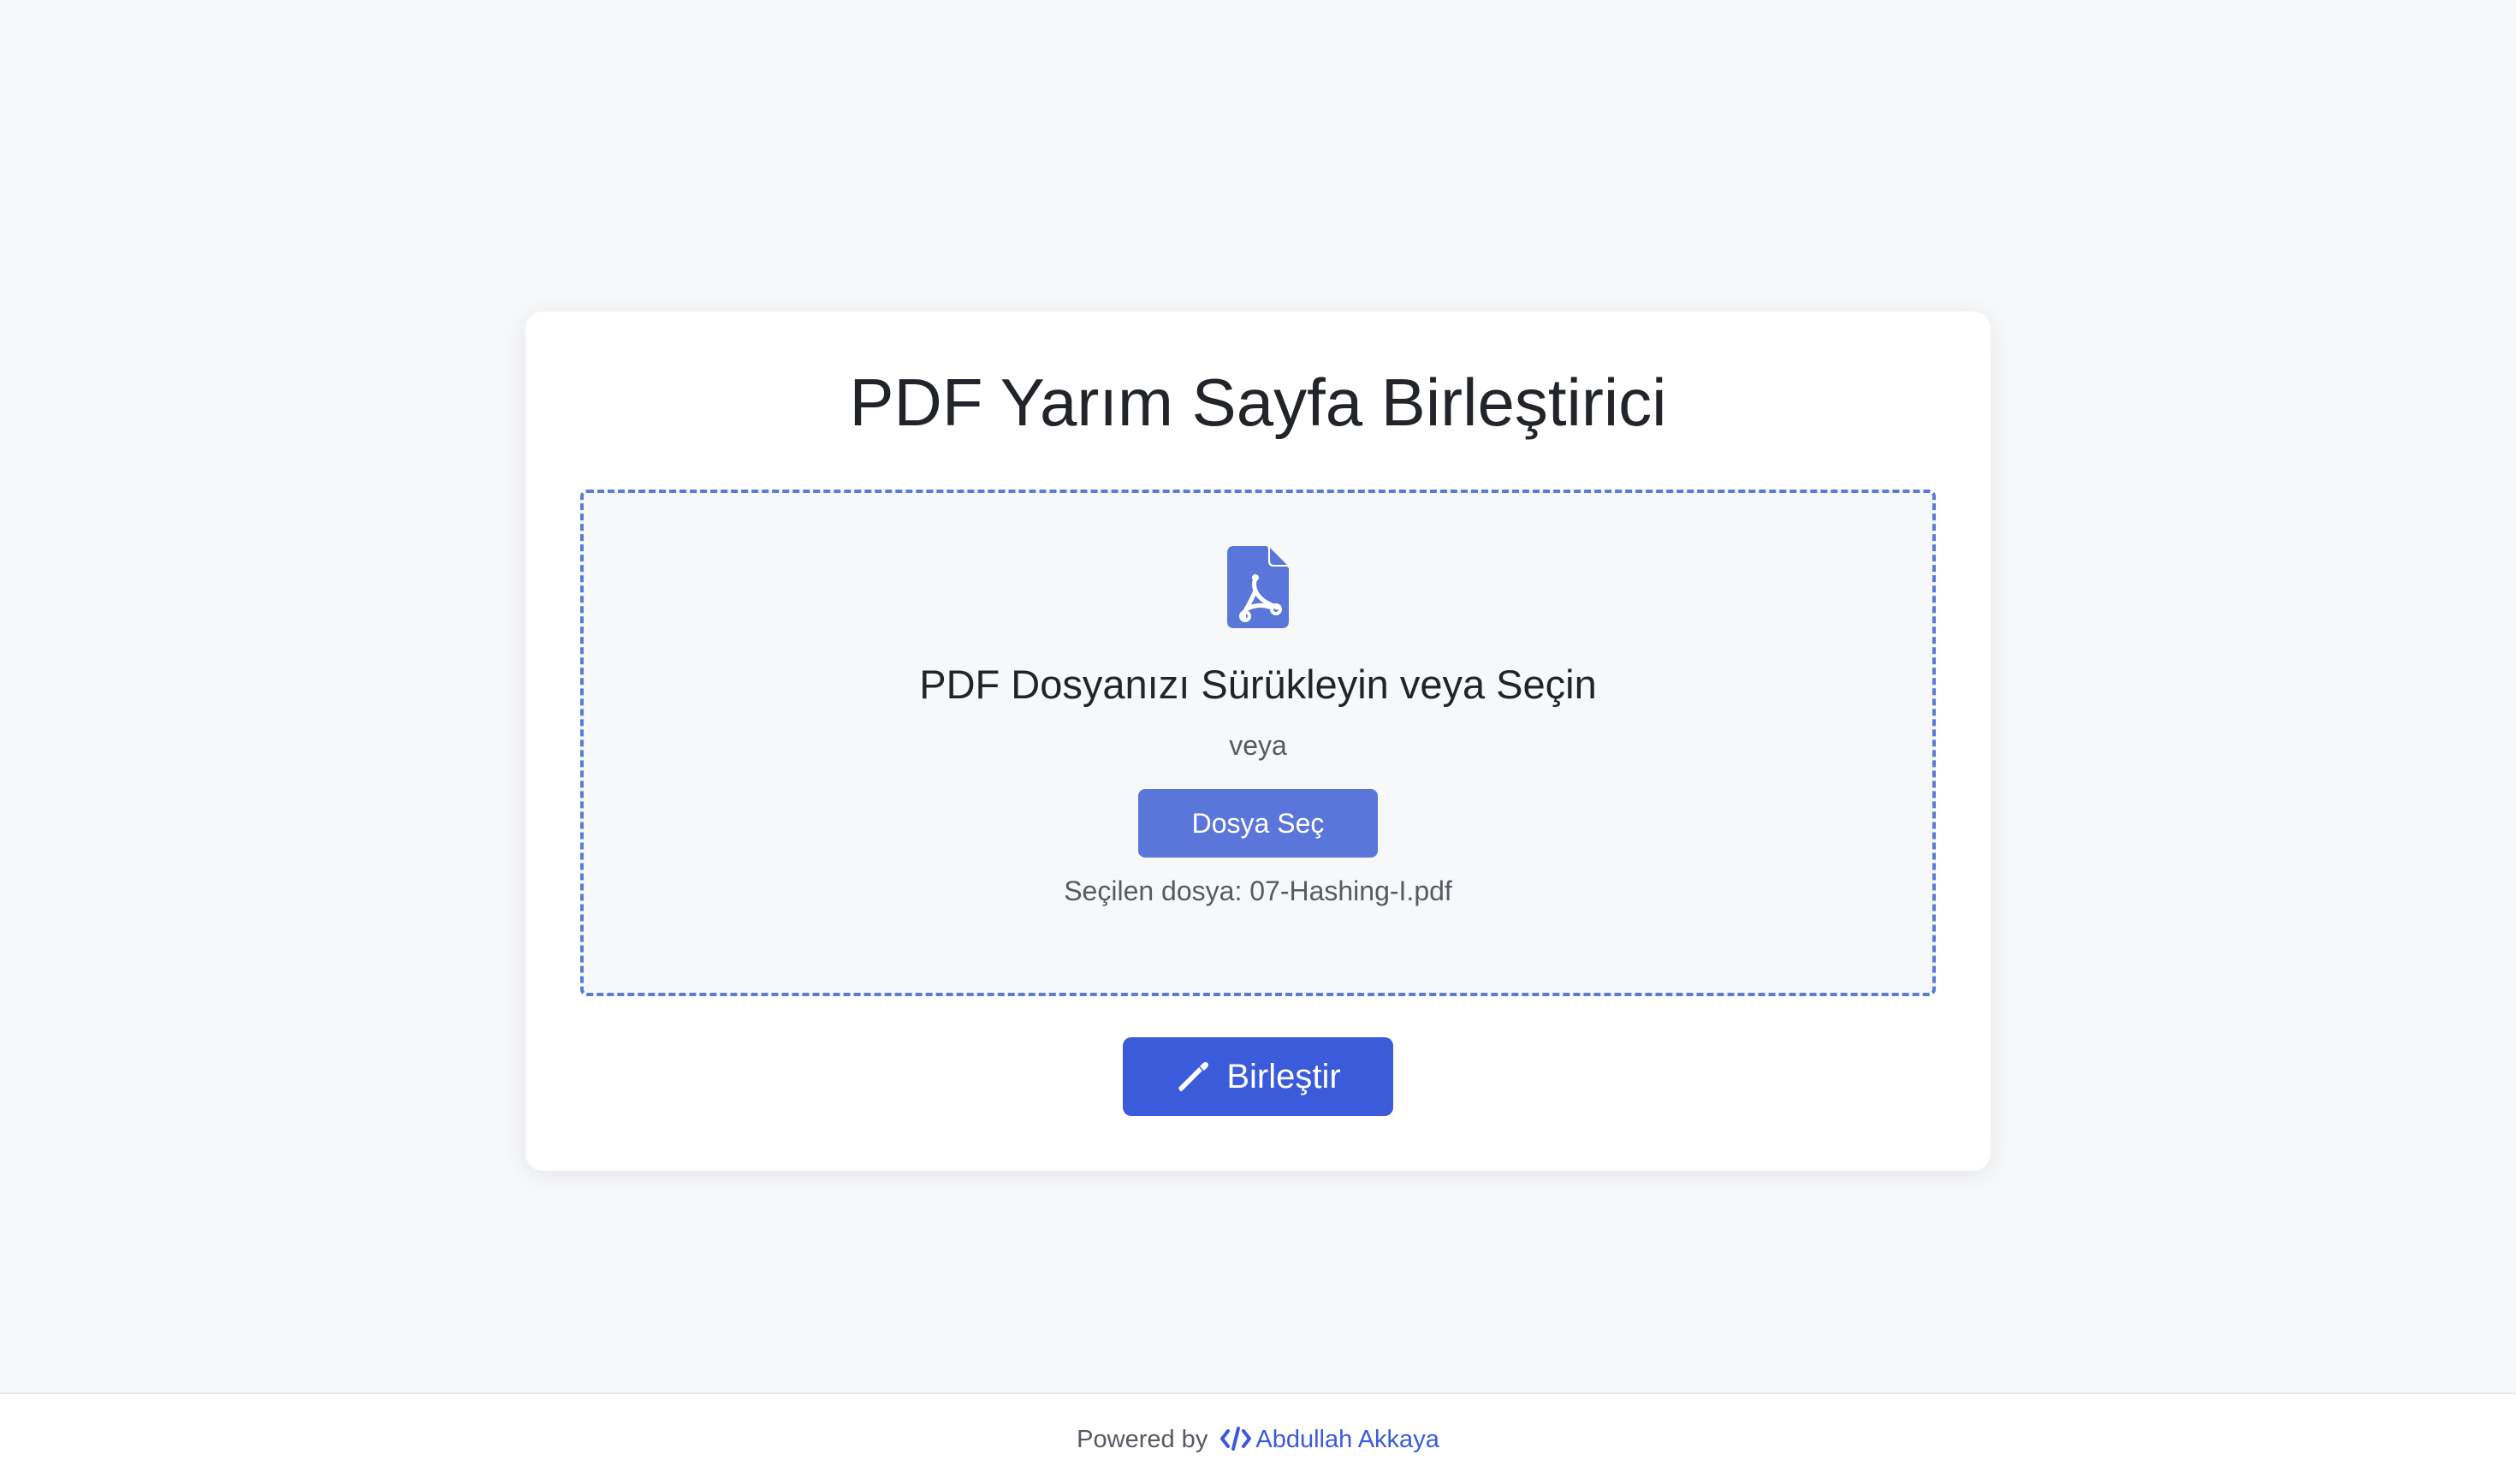  I want to click on powered-by-text: Powered by, so click(1142, 1440).